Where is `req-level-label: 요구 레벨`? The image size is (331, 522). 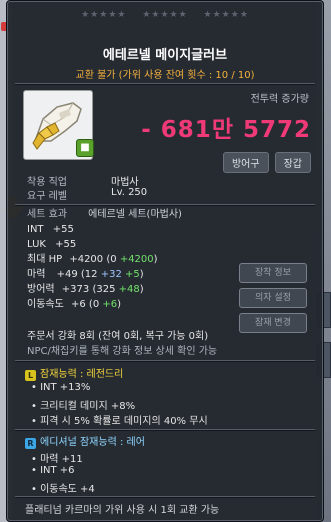 req-level-label: 요구 레벨 is located at coordinates (47, 196).